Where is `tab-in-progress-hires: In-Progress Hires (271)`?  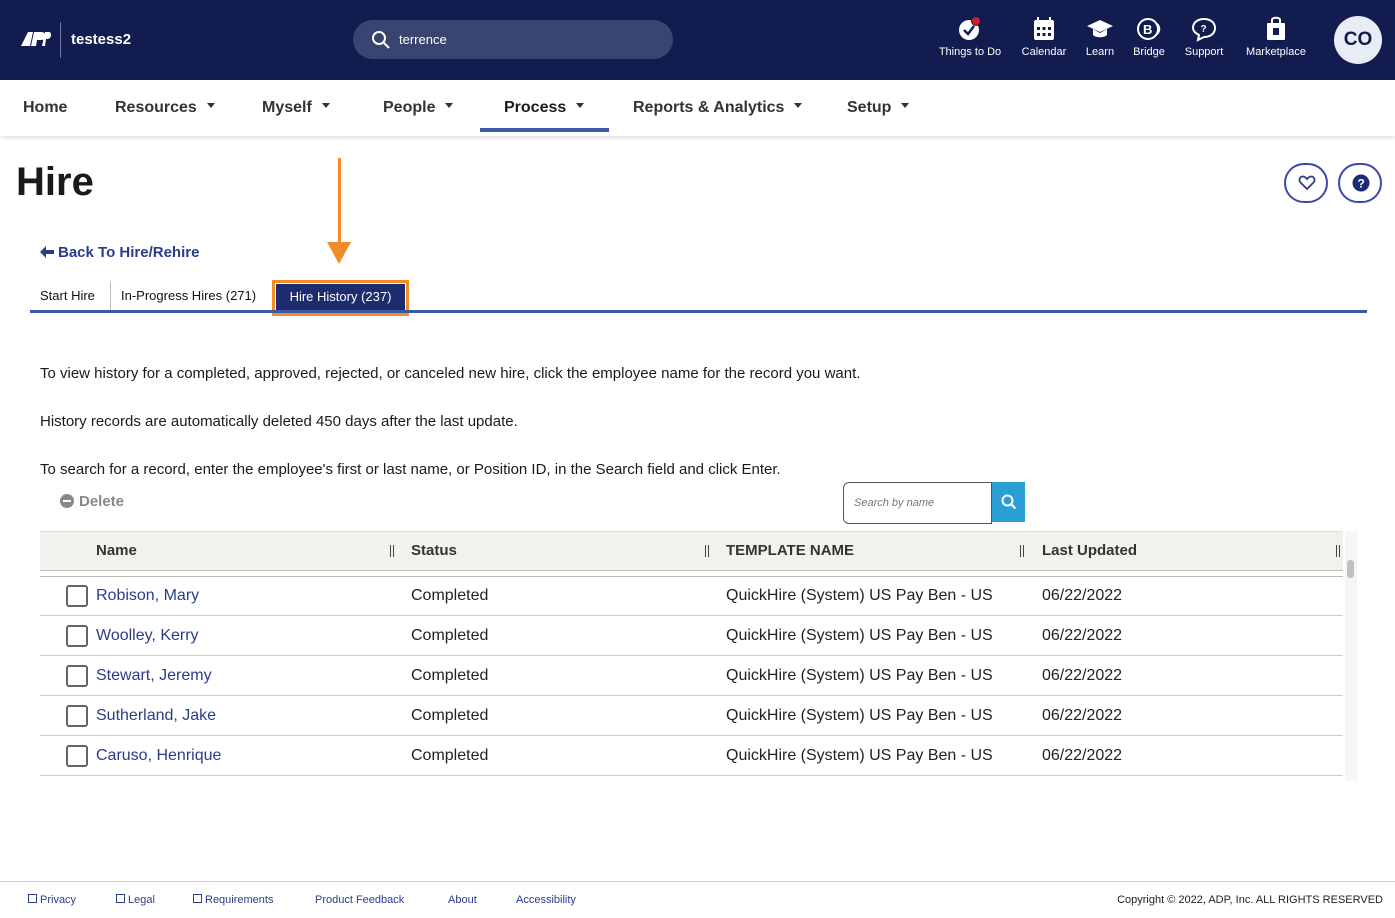
tab-in-progress-hires: In-Progress Hires (271) is located at coordinates (196, 297).